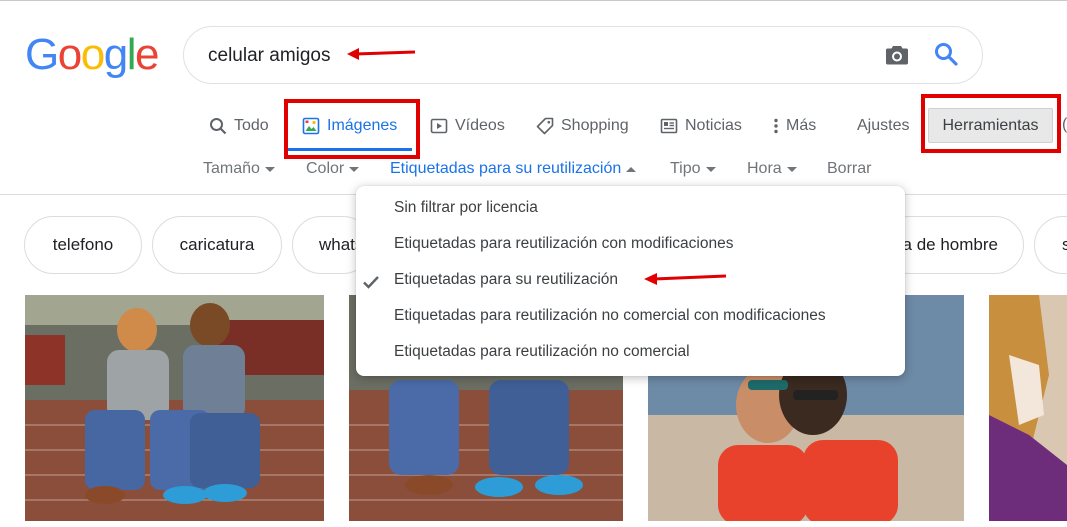 Image resolution: width=1067 pixels, height=527 pixels. What do you see at coordinates (685, 168) in the screenshot?
I see `filter-tipo-label: Tipo` at bounding box center [685, 168].